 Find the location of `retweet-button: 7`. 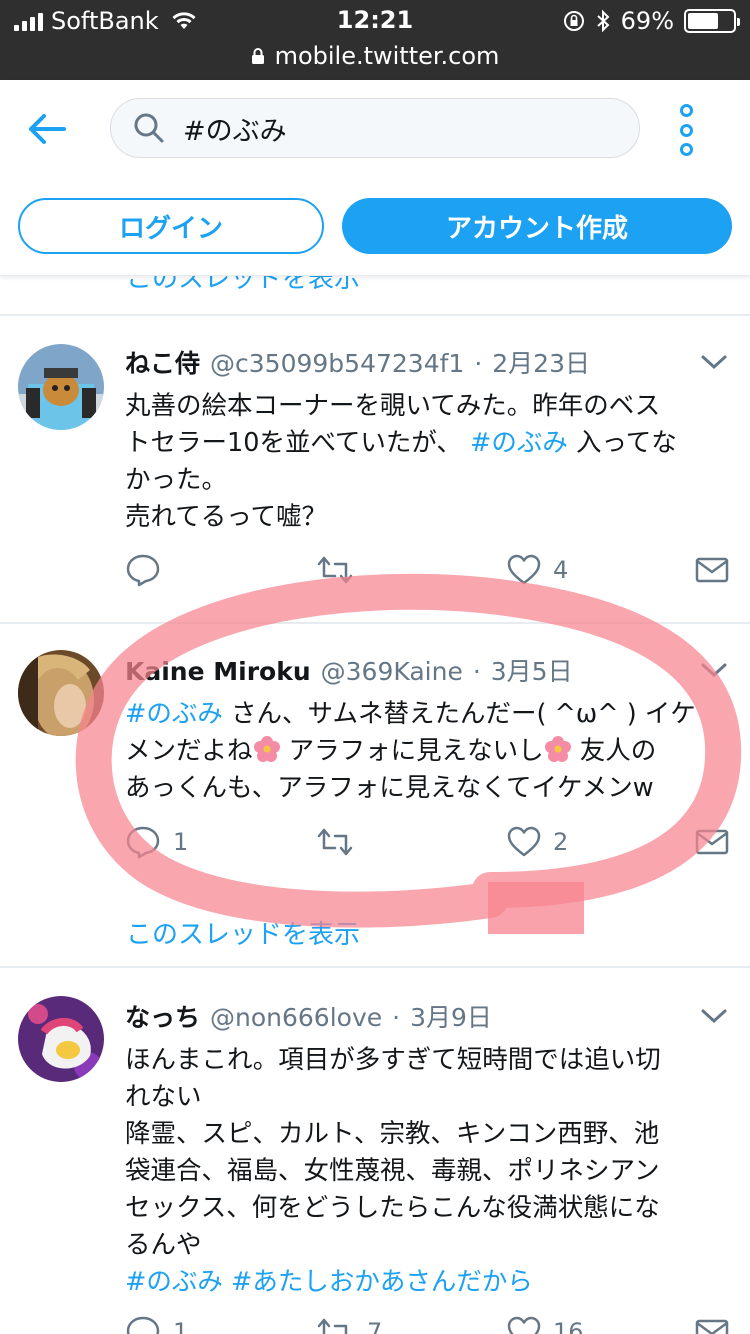

retweet-button: 7 is located at coordinates (348, 1323).